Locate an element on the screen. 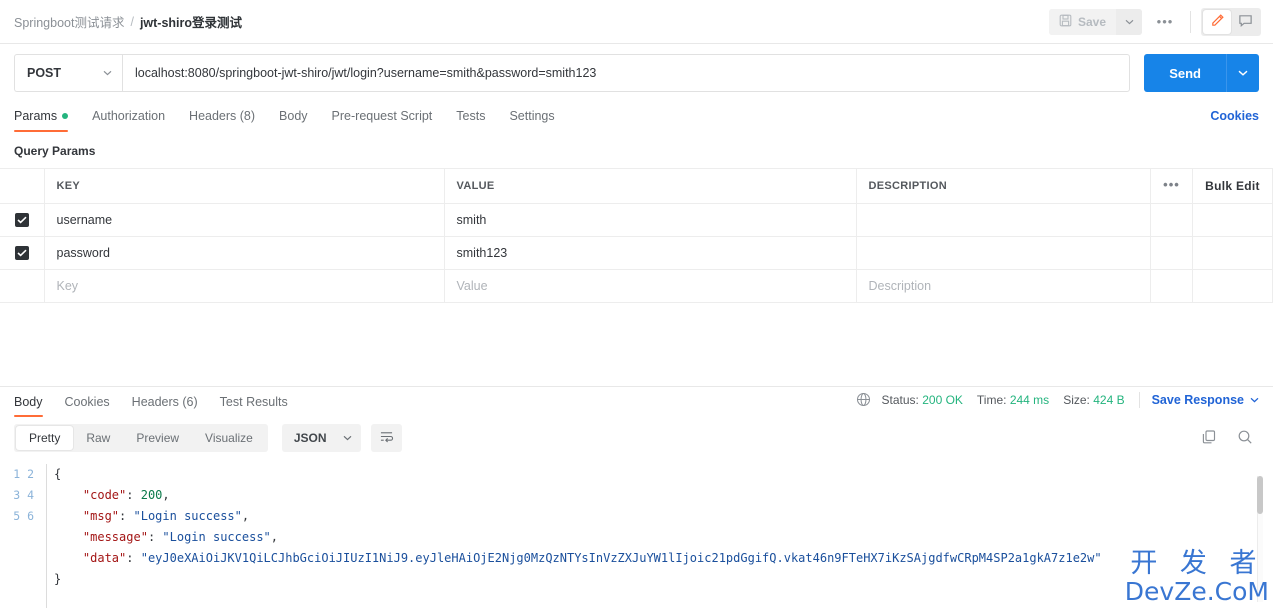 This screenshot has height=608, width=1273. window-topbar: Springboot测试请求 / jwt-shiro登录测试 Save ••• is located at coordinates (636, 22).